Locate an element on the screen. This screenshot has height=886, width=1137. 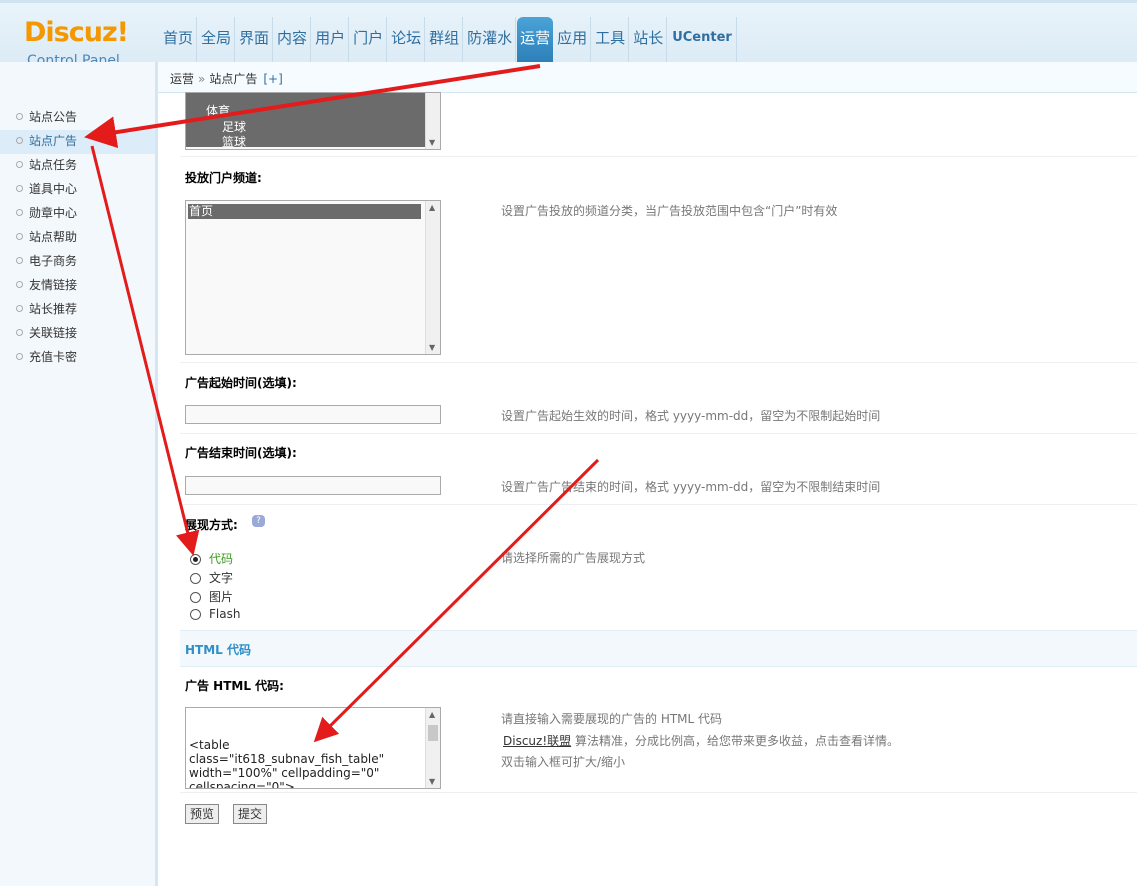
sidebar-item: 关联链接 is located at coordinates (77, 334).